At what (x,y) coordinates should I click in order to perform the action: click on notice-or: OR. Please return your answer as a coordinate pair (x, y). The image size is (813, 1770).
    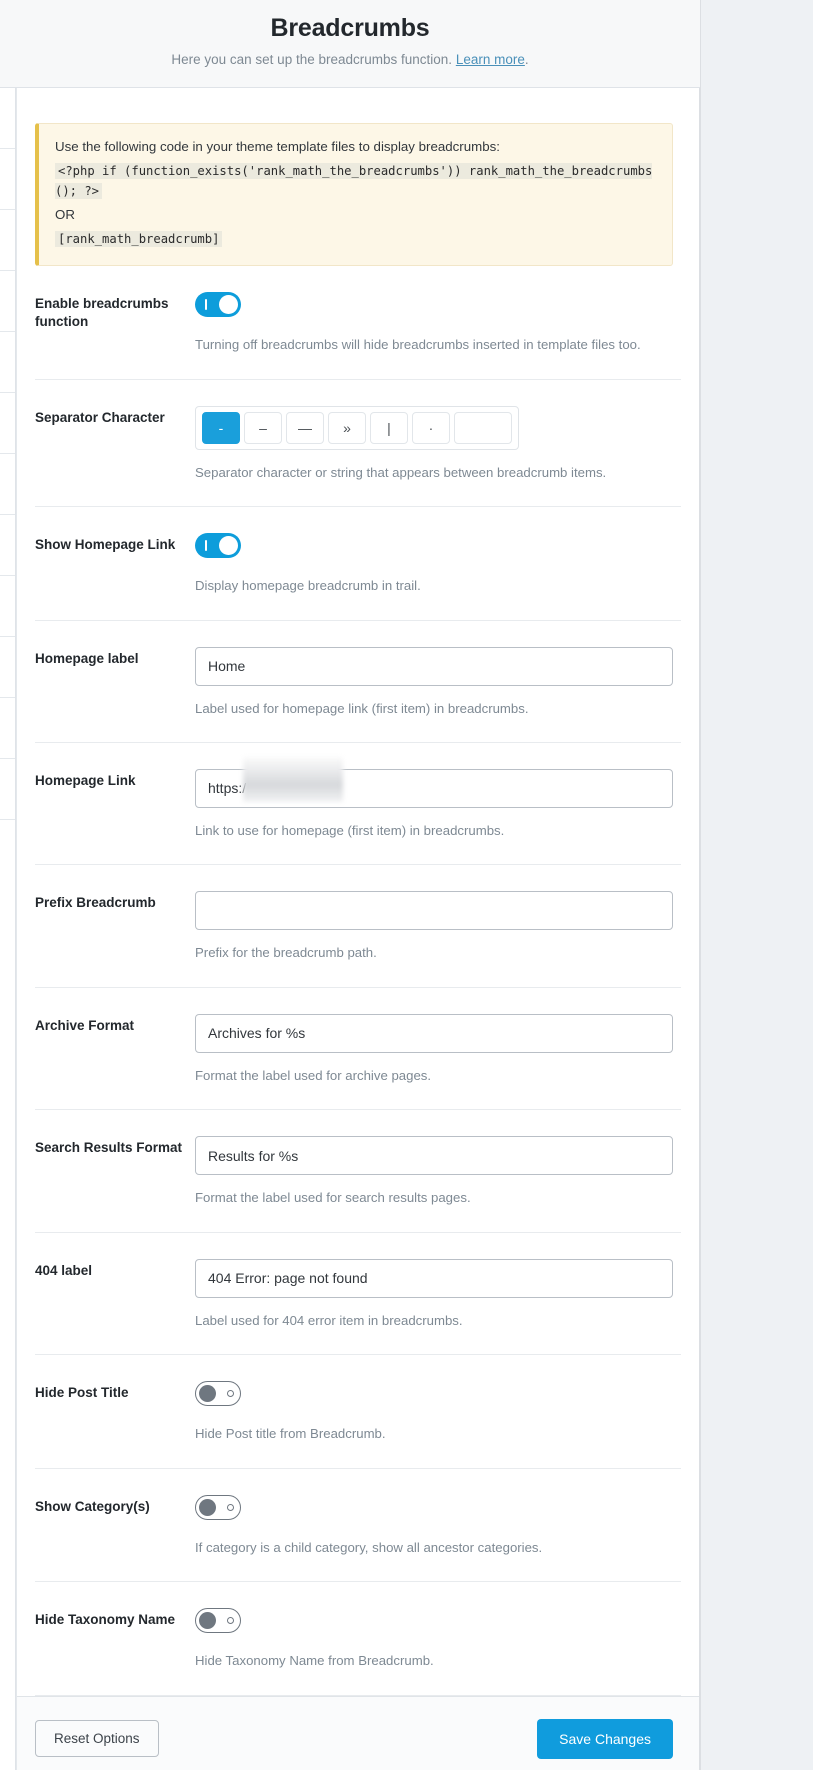
    Looking at the image, I should click on (65, 214).